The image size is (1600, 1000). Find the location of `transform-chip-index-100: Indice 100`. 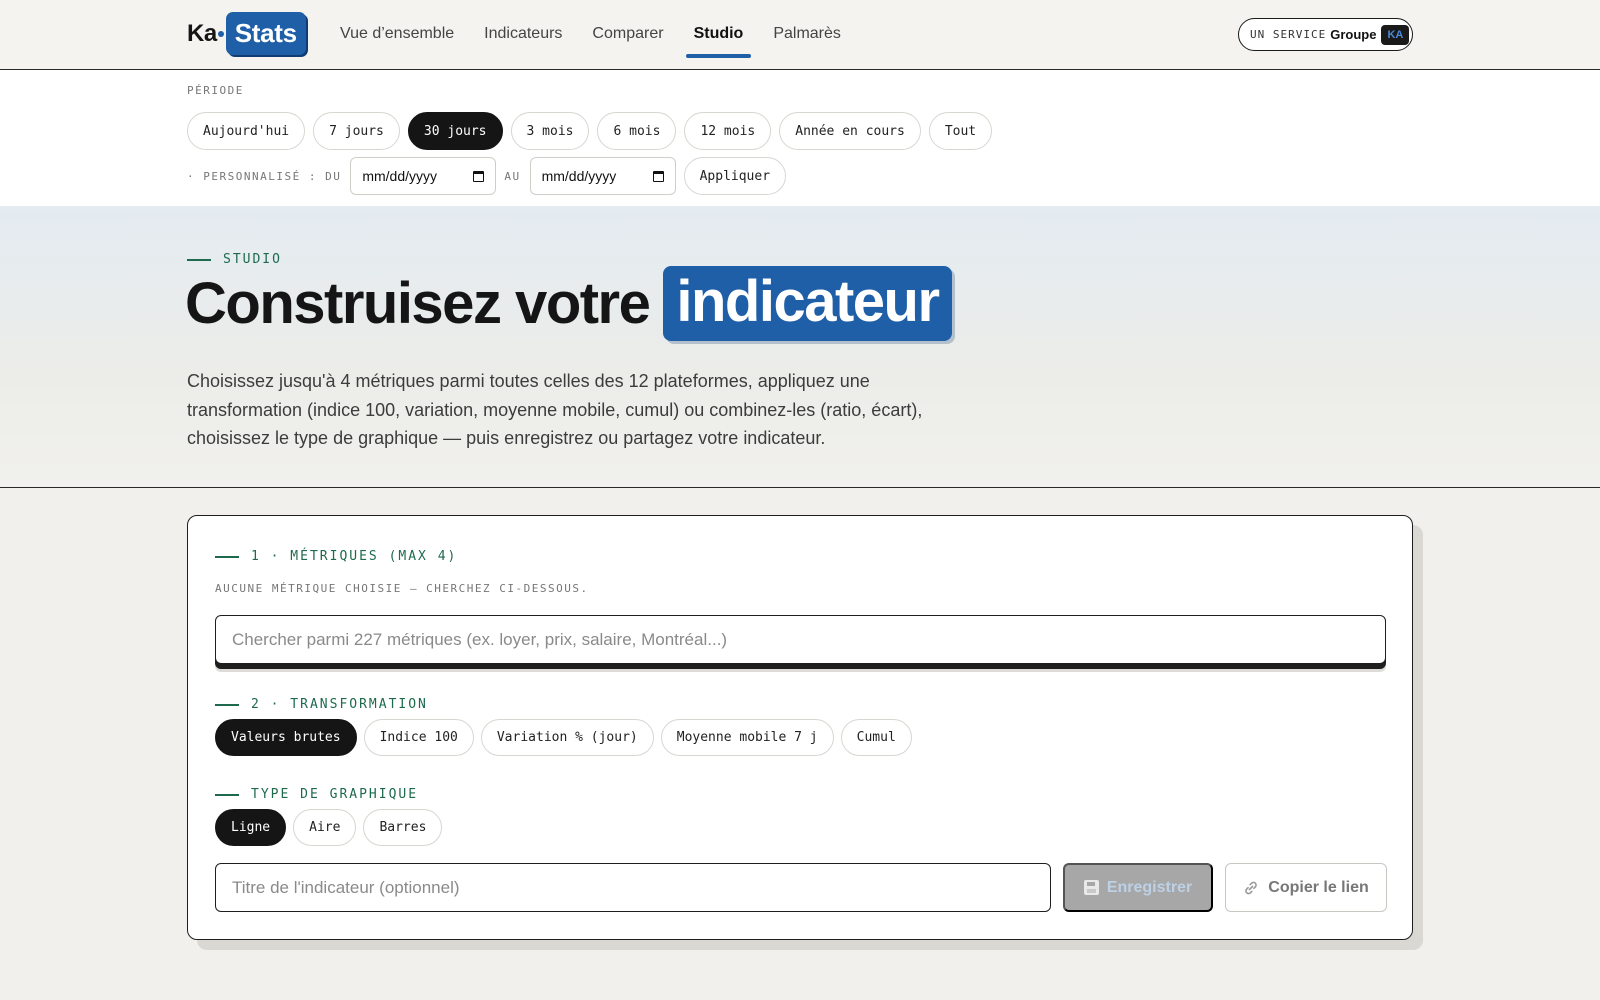

transform-chip-index-100: Indice 100 is located at coordinates (418, 737).